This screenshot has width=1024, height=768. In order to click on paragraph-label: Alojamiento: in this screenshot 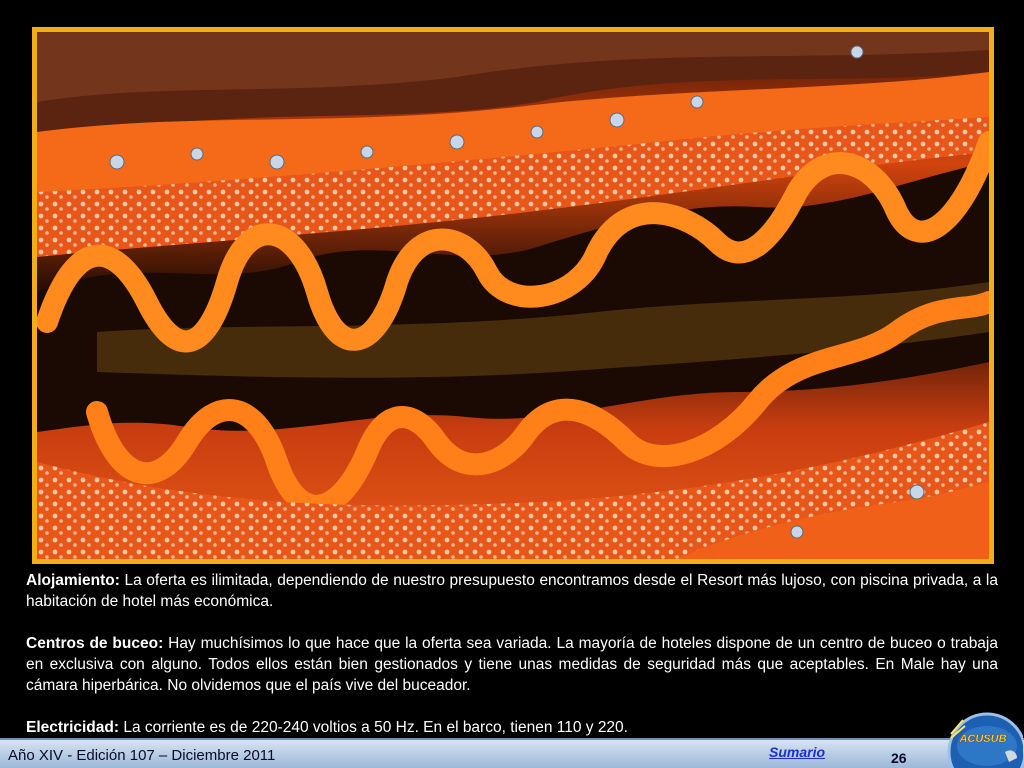, I will do `click(73, 580)`.